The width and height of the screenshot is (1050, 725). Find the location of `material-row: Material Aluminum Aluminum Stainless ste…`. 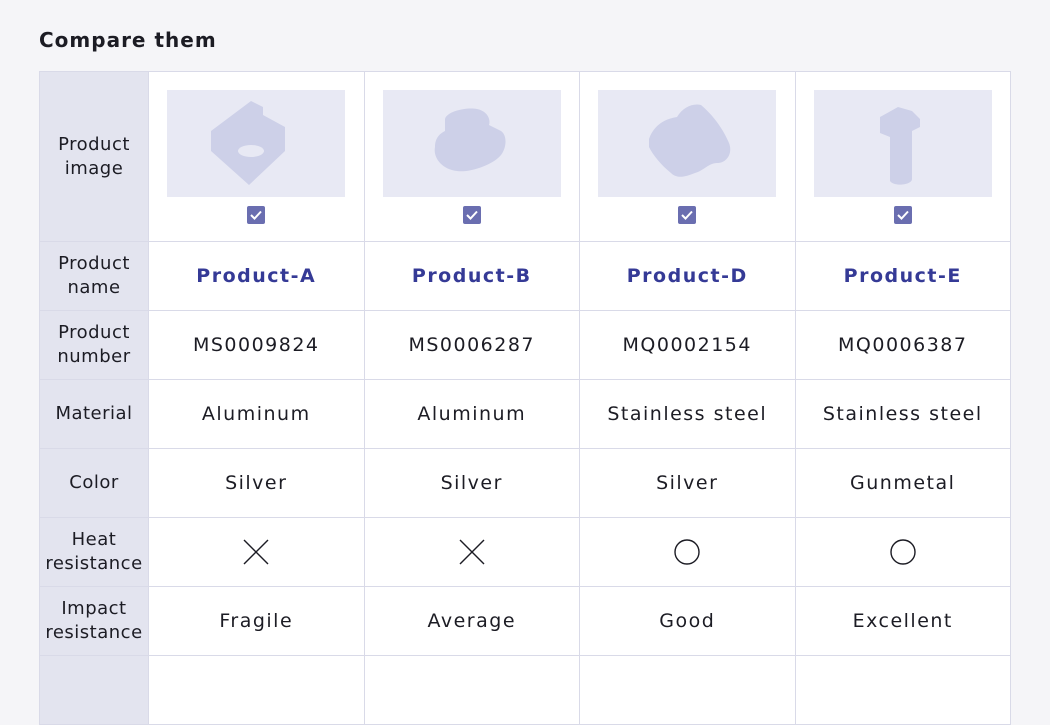

material-row: Material Aluminum Aluminum Stainless ste… is located at coordinates (525, 414).